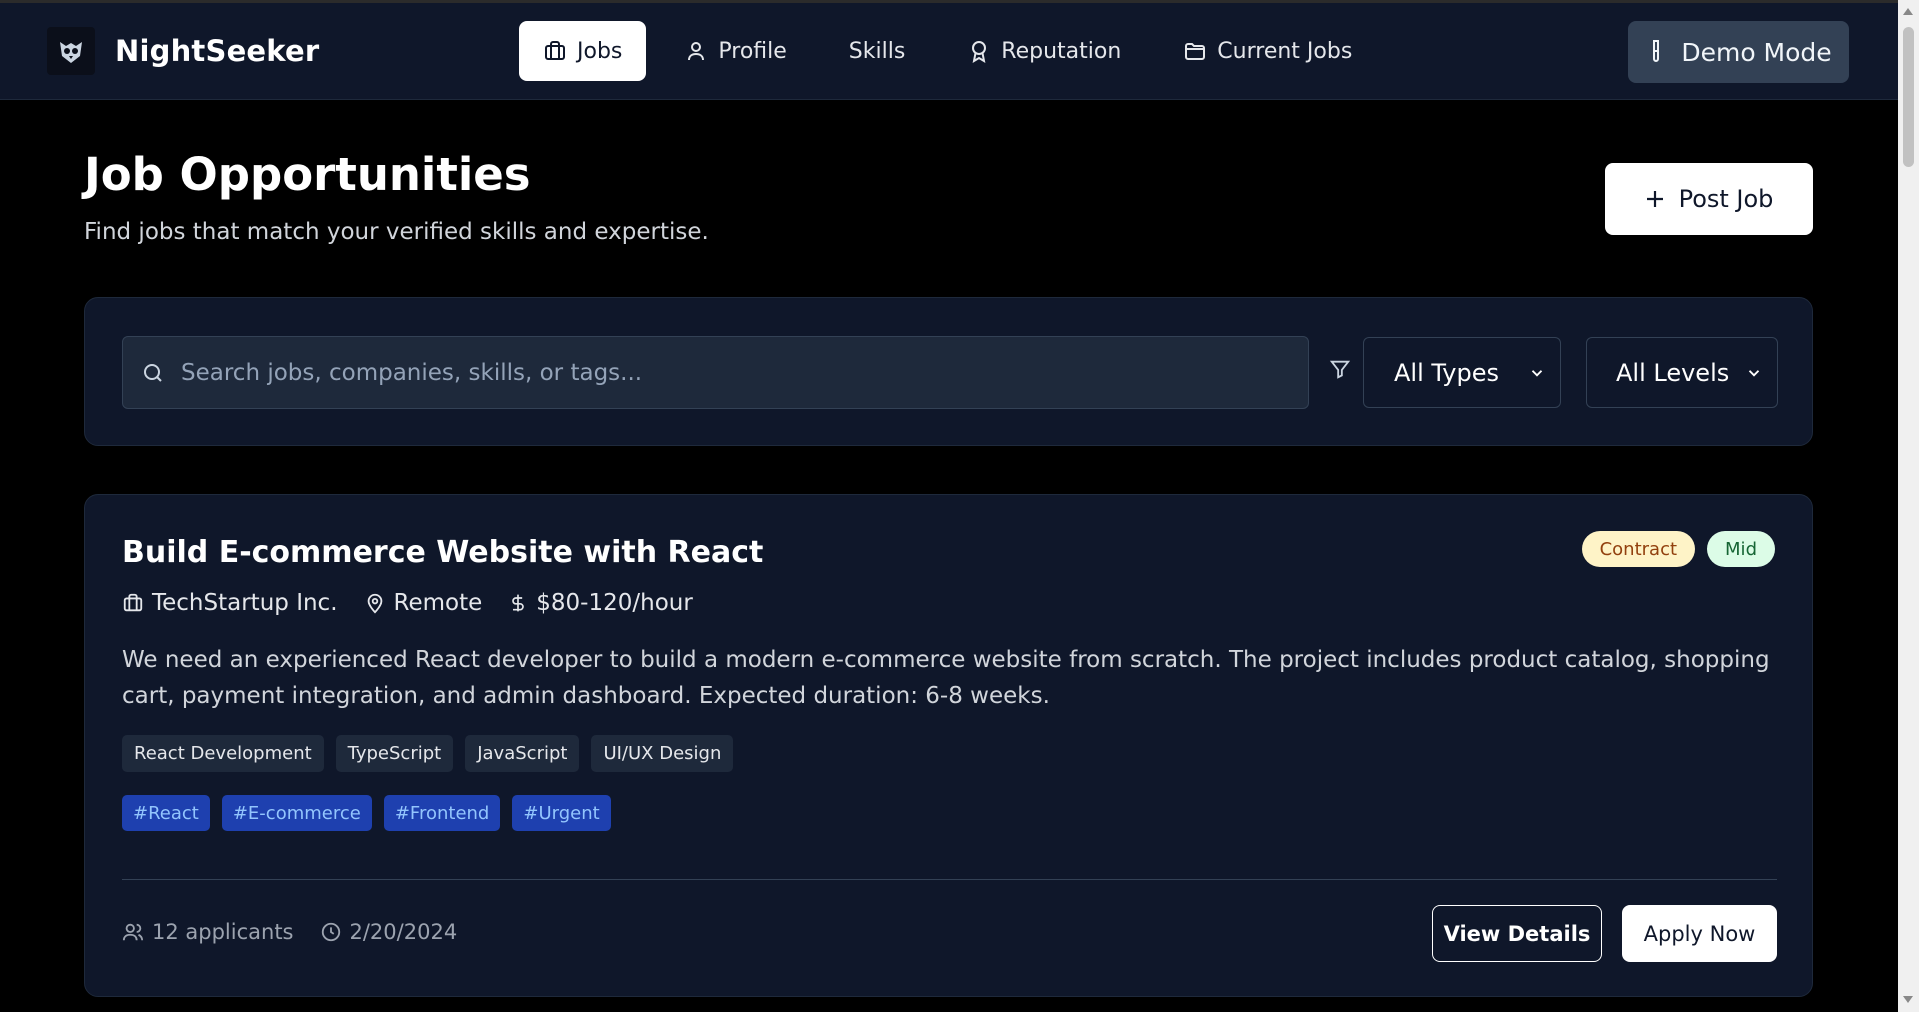  I want to click on user-icon, so click(696, 51).